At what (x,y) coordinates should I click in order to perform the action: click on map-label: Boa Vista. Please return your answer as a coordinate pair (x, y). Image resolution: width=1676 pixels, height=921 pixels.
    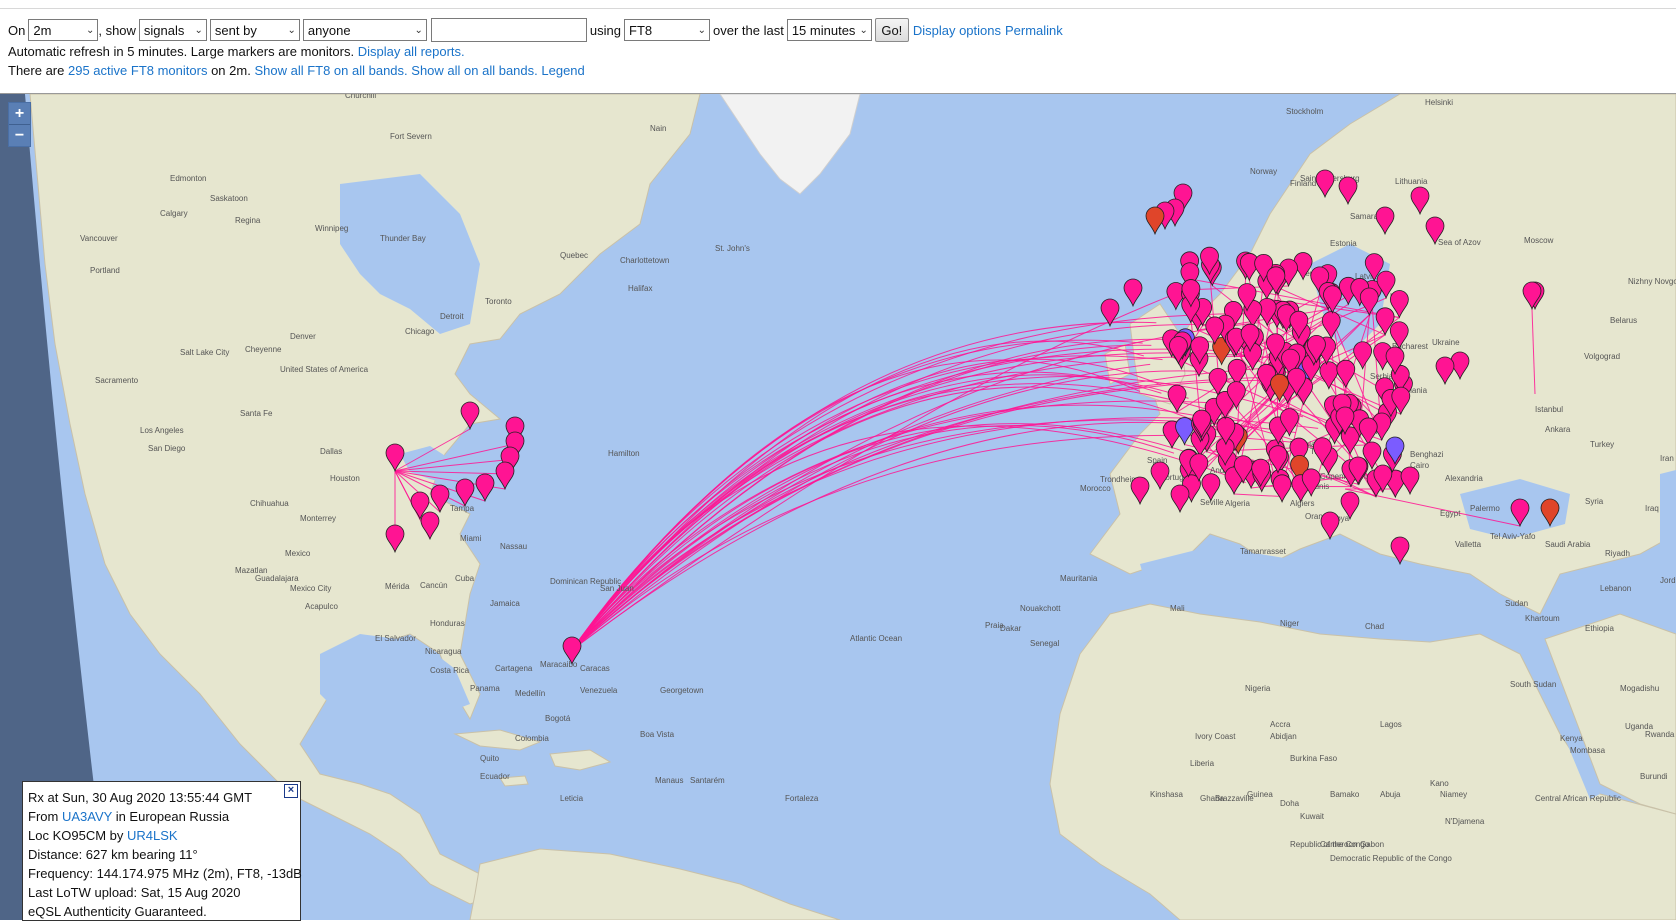
    Looking at the image, I should click on (657, 734).